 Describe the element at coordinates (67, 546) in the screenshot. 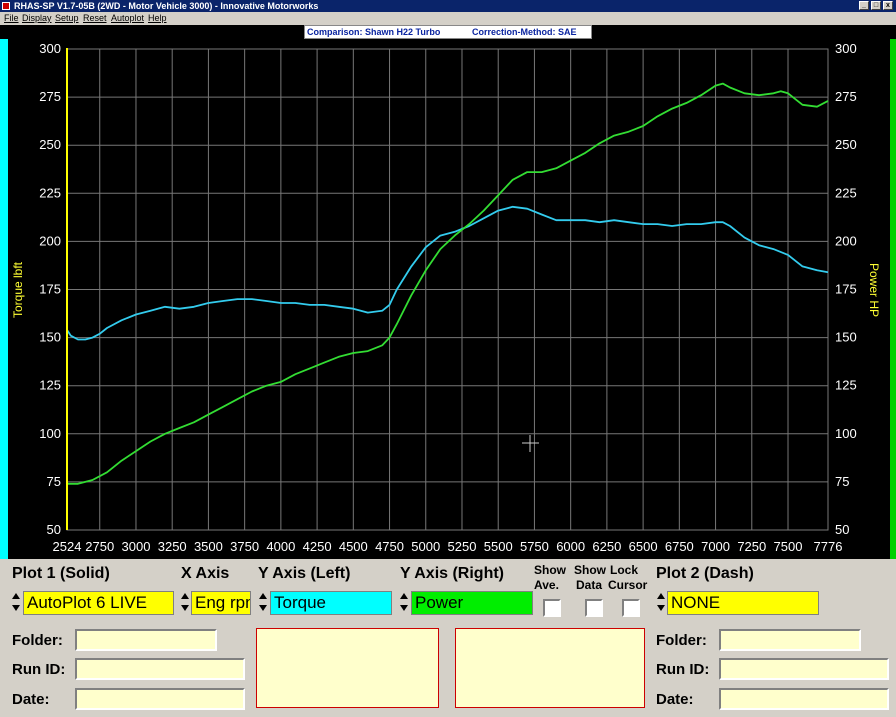

I see `x-tick-label: 2524` at that location.